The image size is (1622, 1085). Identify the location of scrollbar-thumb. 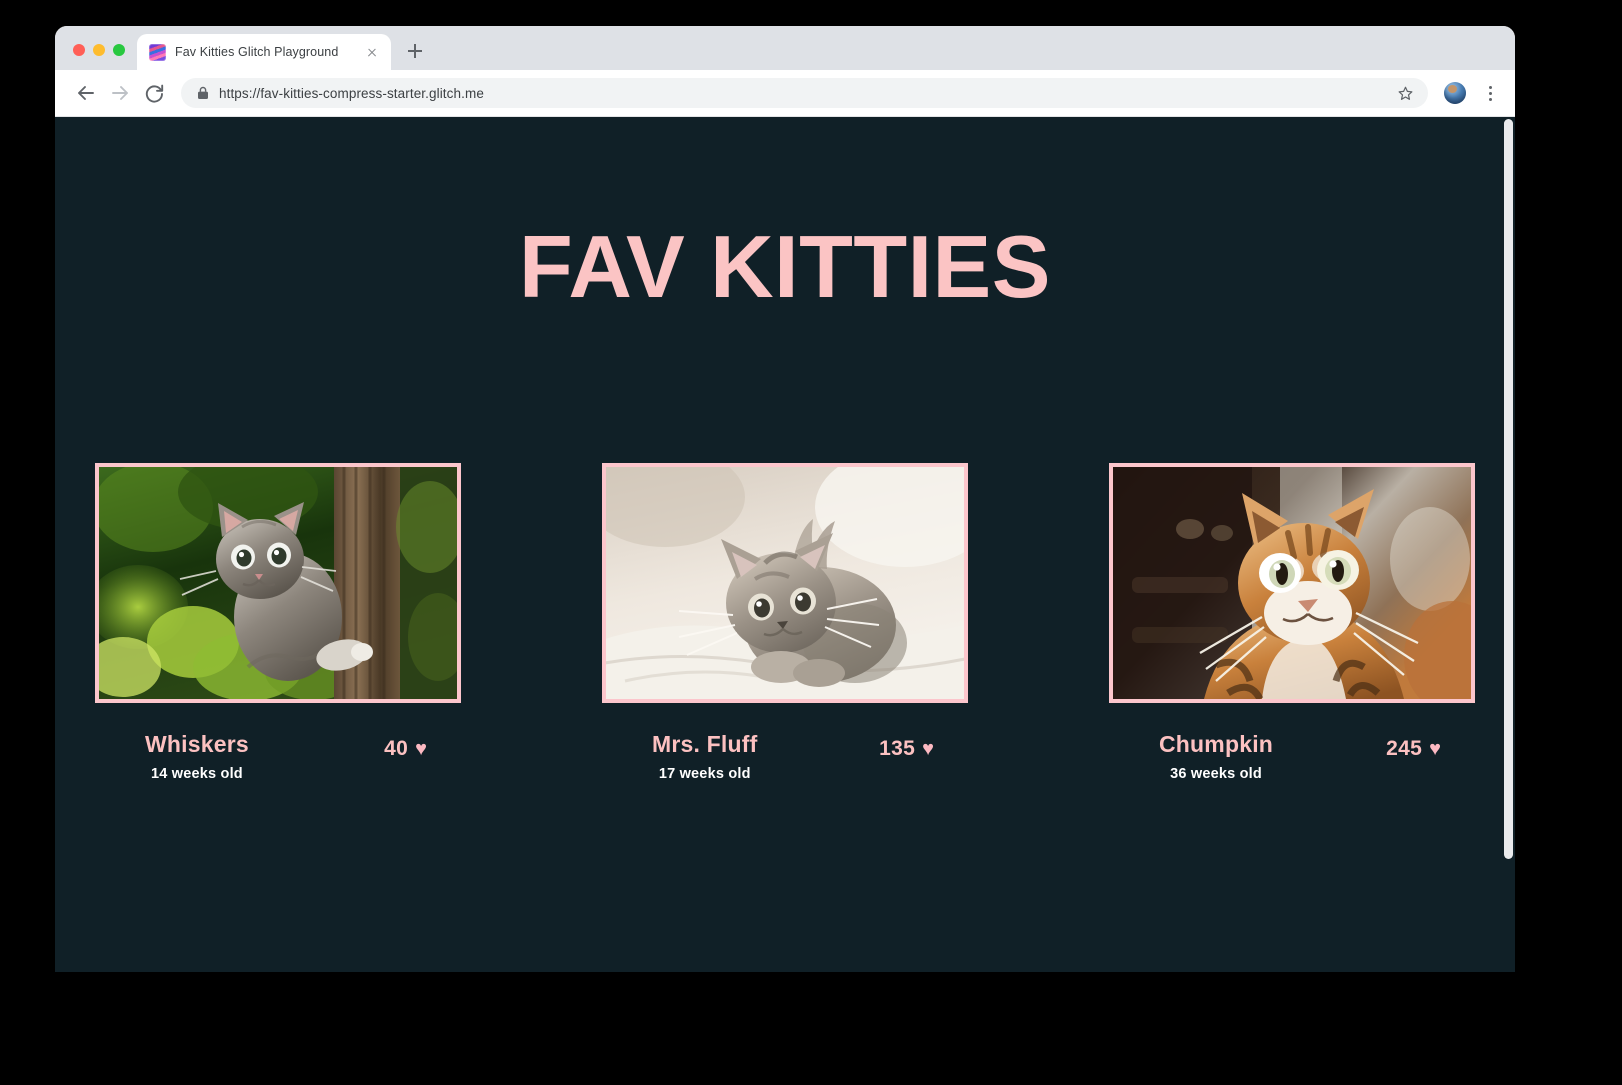
(1508, 489).